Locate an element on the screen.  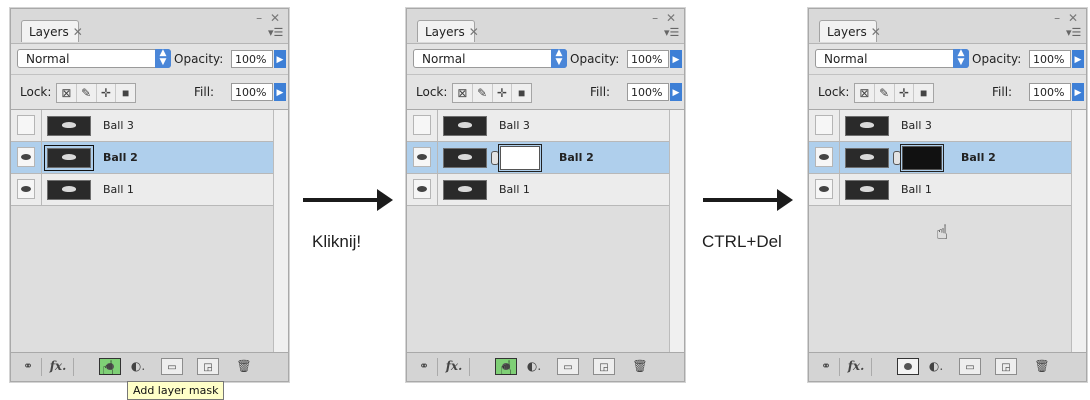
layers-tab-label: Layers is located at coordinates (445, 32).